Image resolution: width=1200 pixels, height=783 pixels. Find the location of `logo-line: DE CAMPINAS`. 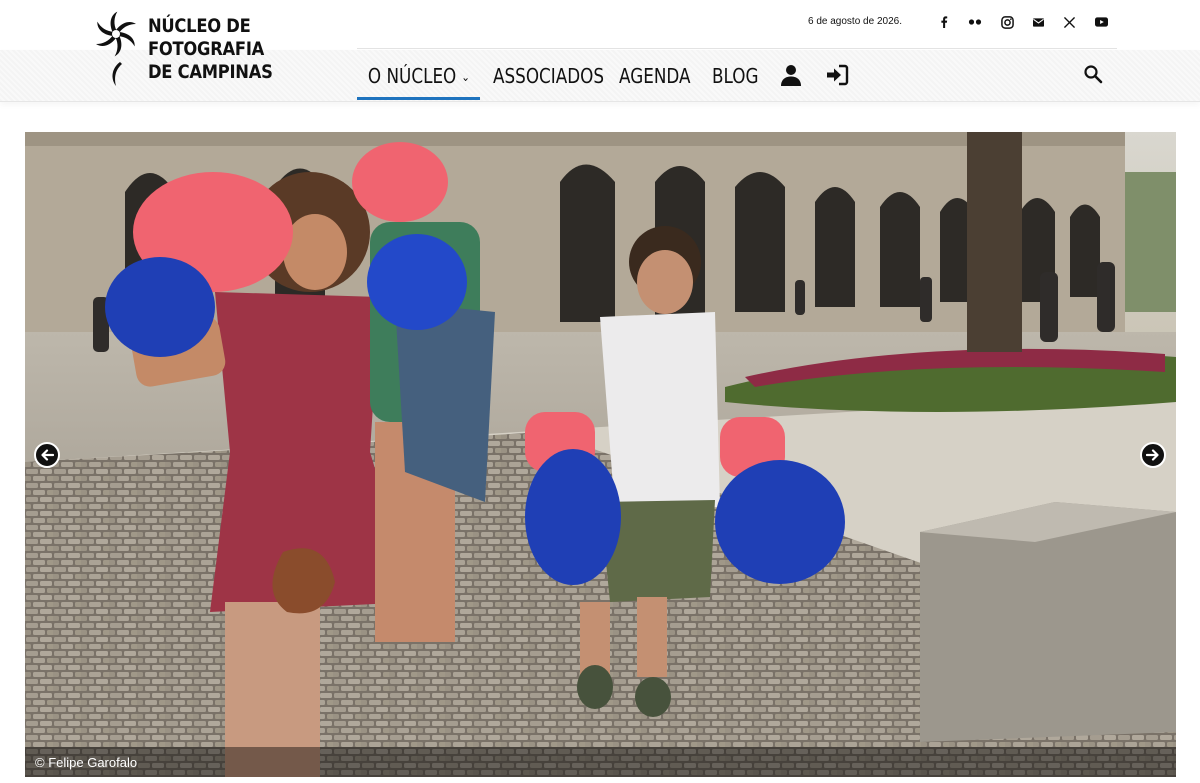

logo-line: DE CAMPINAS is located at coordinates (210, 72).